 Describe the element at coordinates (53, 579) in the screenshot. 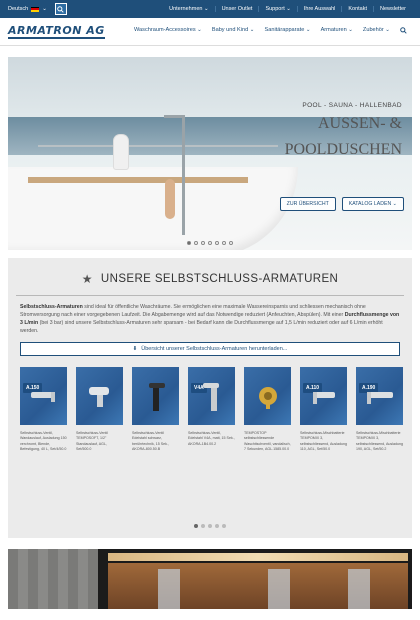

I see `tile-wall-image` at that location.